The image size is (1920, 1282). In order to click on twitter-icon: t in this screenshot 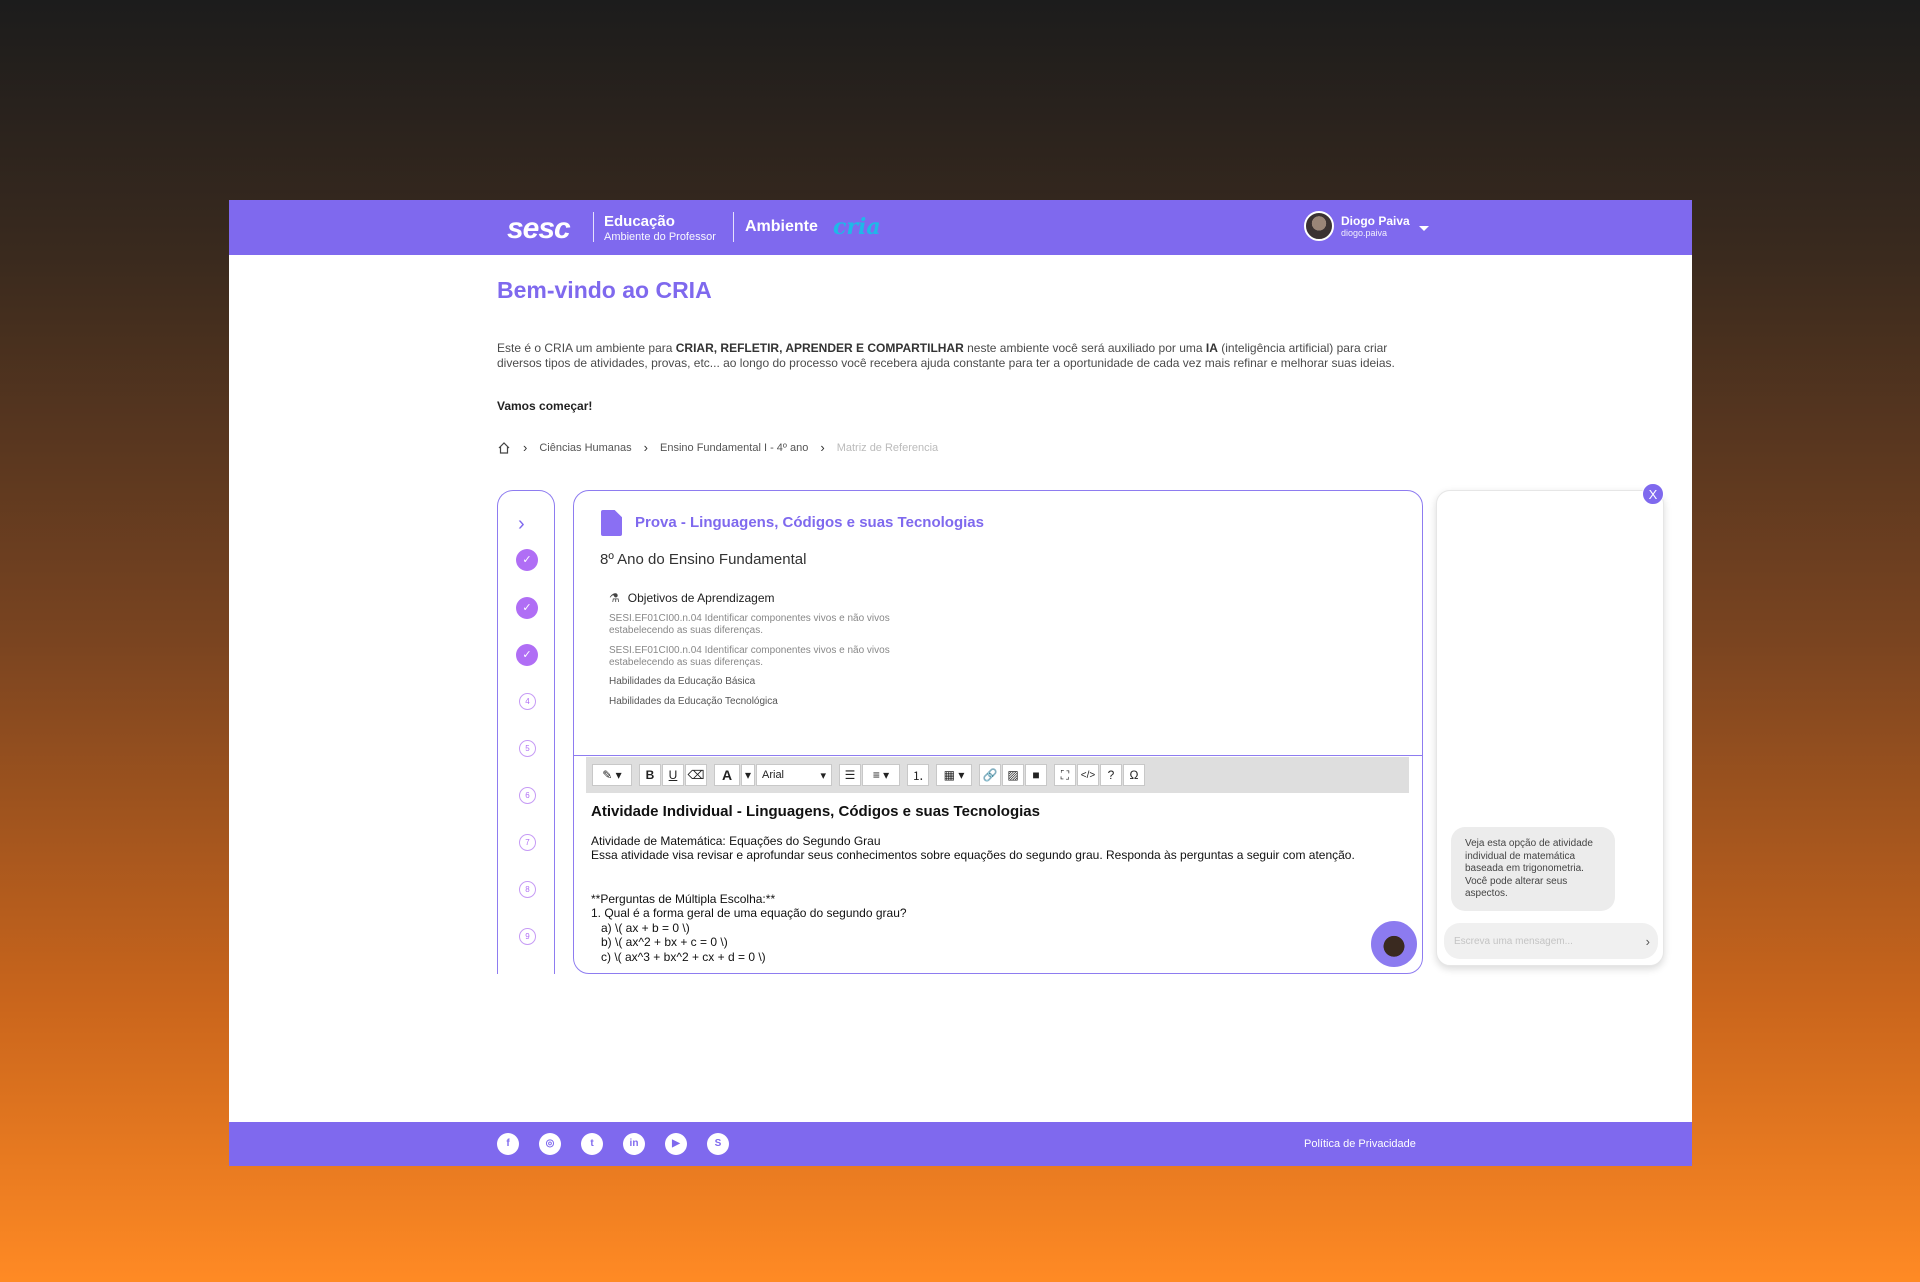, I will do `click(592, 1144)`.